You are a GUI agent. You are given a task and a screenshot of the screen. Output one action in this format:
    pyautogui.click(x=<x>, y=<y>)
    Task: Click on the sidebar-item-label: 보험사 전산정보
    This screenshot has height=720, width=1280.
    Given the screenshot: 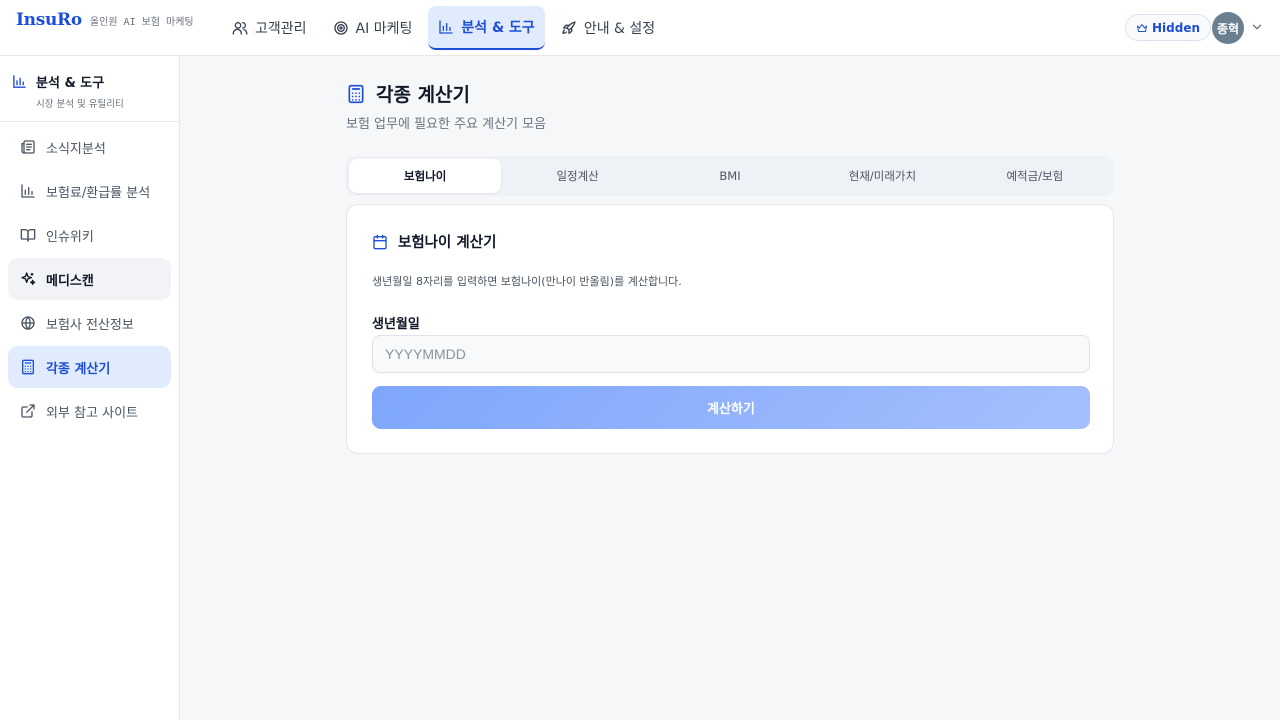 What is the action you would take?
    pyautogui.click(x=90, y=325)
    